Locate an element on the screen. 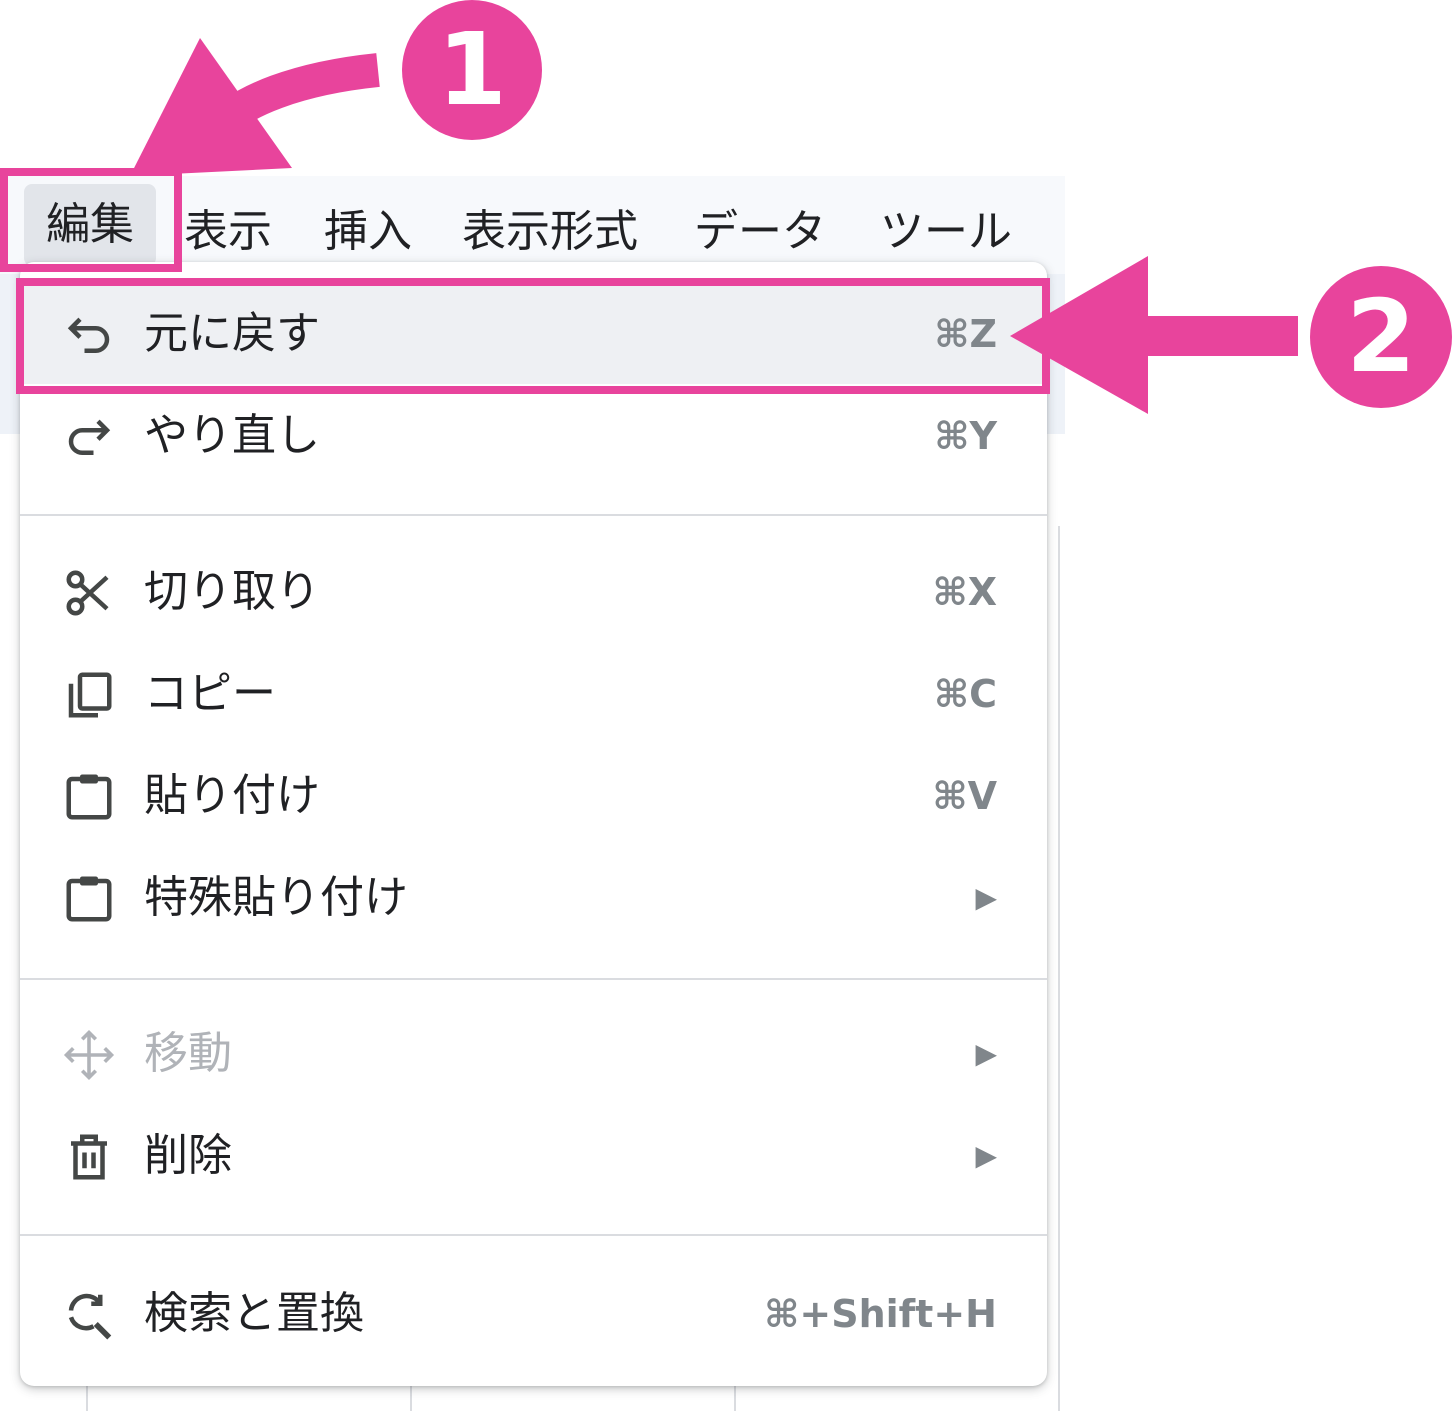 Image resolution: width=1455 pixels, height=1411 pixels. highlight-box-undo is located at coordinates (533, 336).